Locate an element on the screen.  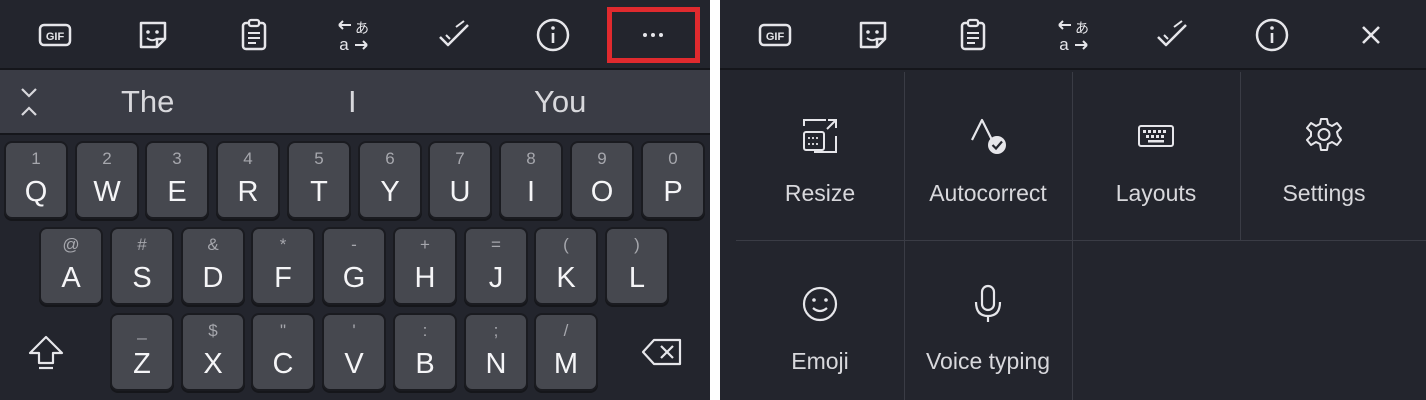
key-p: 0P is located at coordinates (673, 180).